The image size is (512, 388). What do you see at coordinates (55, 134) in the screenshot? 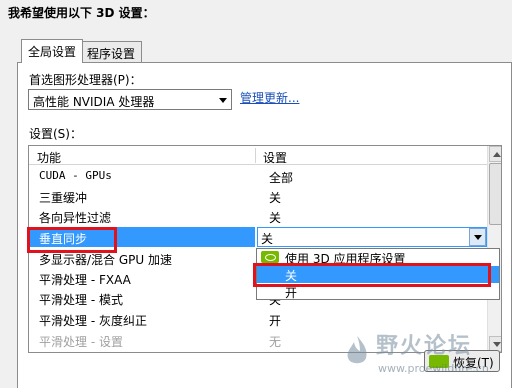
I see `settings-label: 设置(S)：` at bounding box center [55, 134].